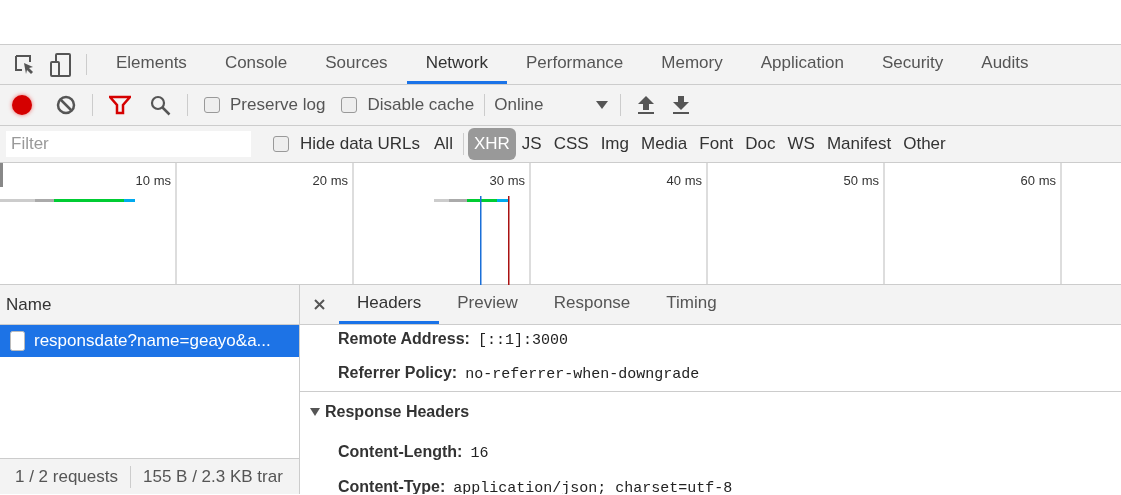 The image size is (1121, 495). I want to click on header-value: [::1]:3000, so click(522, 341).